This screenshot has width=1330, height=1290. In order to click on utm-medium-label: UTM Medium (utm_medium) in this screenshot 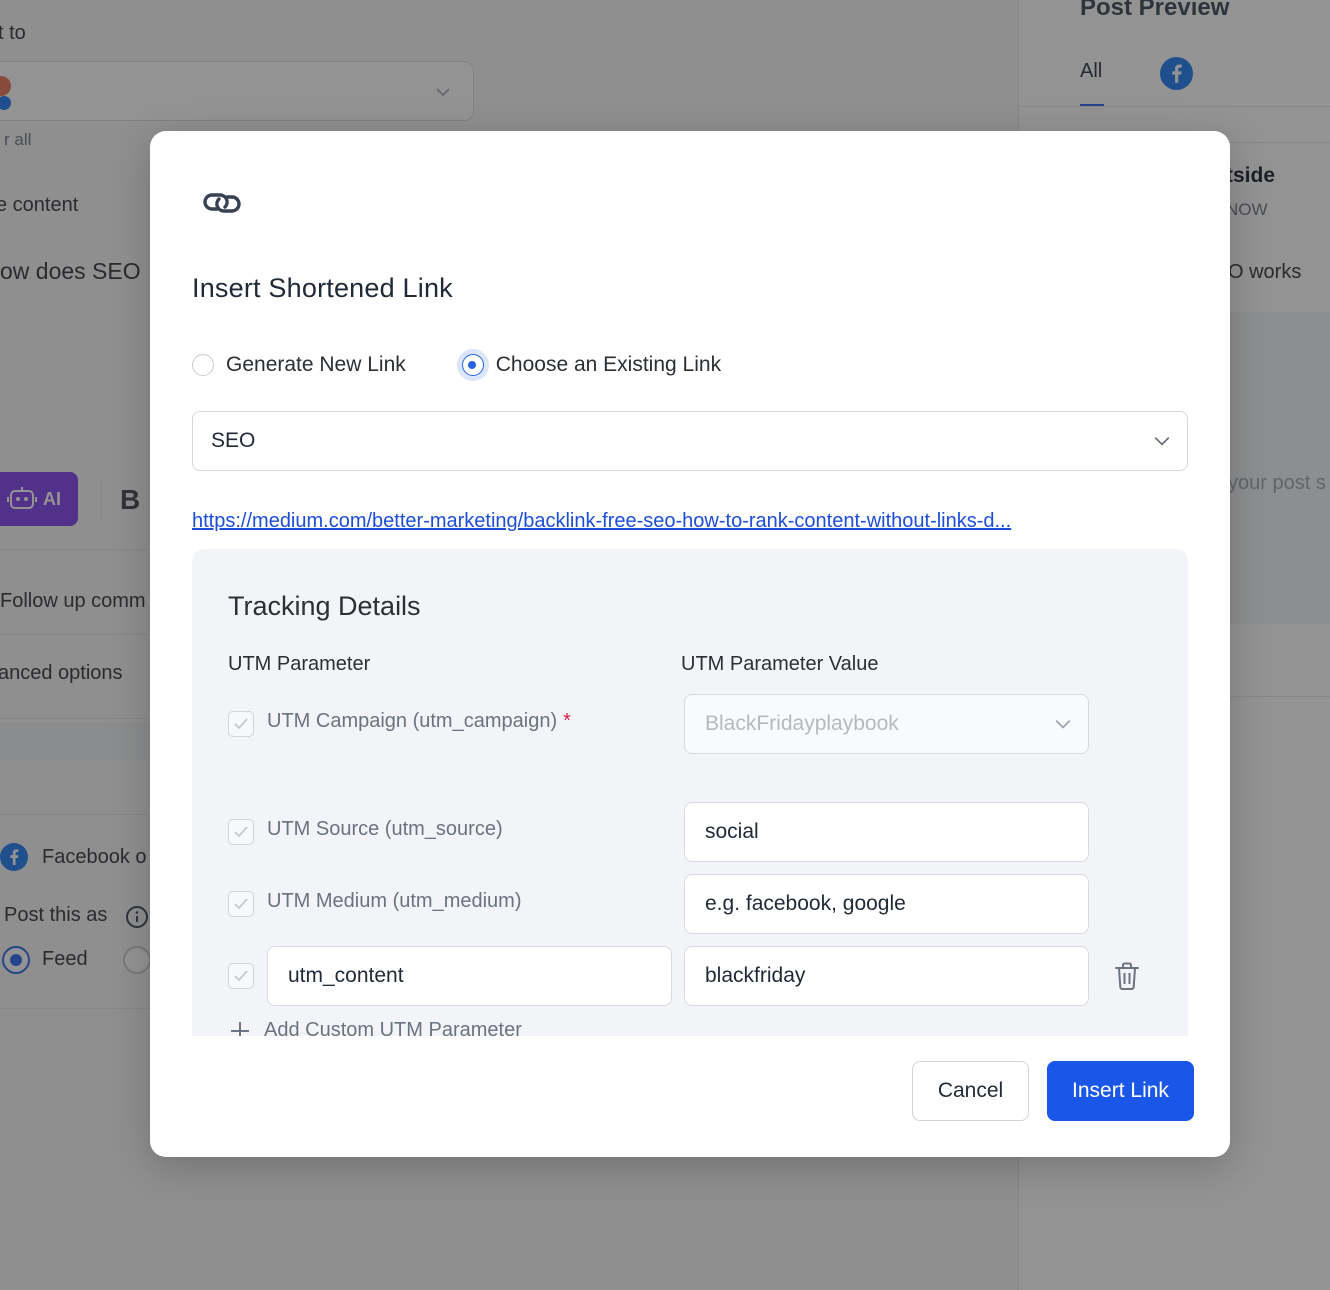, I will do `click(394, 901)`.